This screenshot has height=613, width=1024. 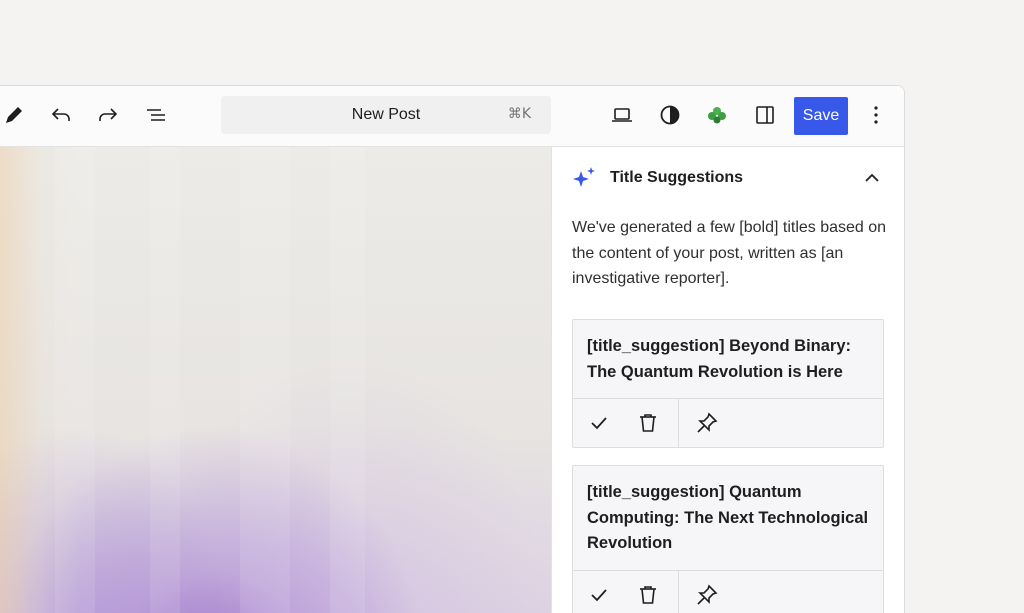 What do you see at coordinates (16, 115) in the screenshot?
I see `pencil-icon` at bounding box center [16, 115].